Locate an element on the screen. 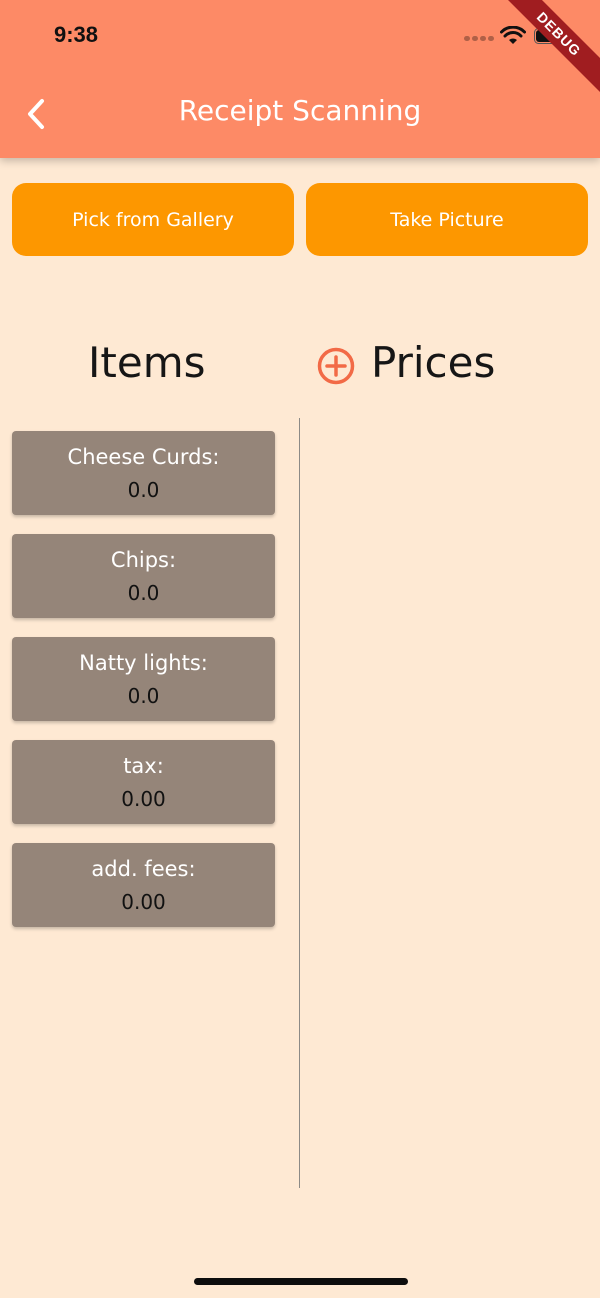  app-bar: 9:38 DEBUG Receipt Scanning is located at coordinates (300, 79).